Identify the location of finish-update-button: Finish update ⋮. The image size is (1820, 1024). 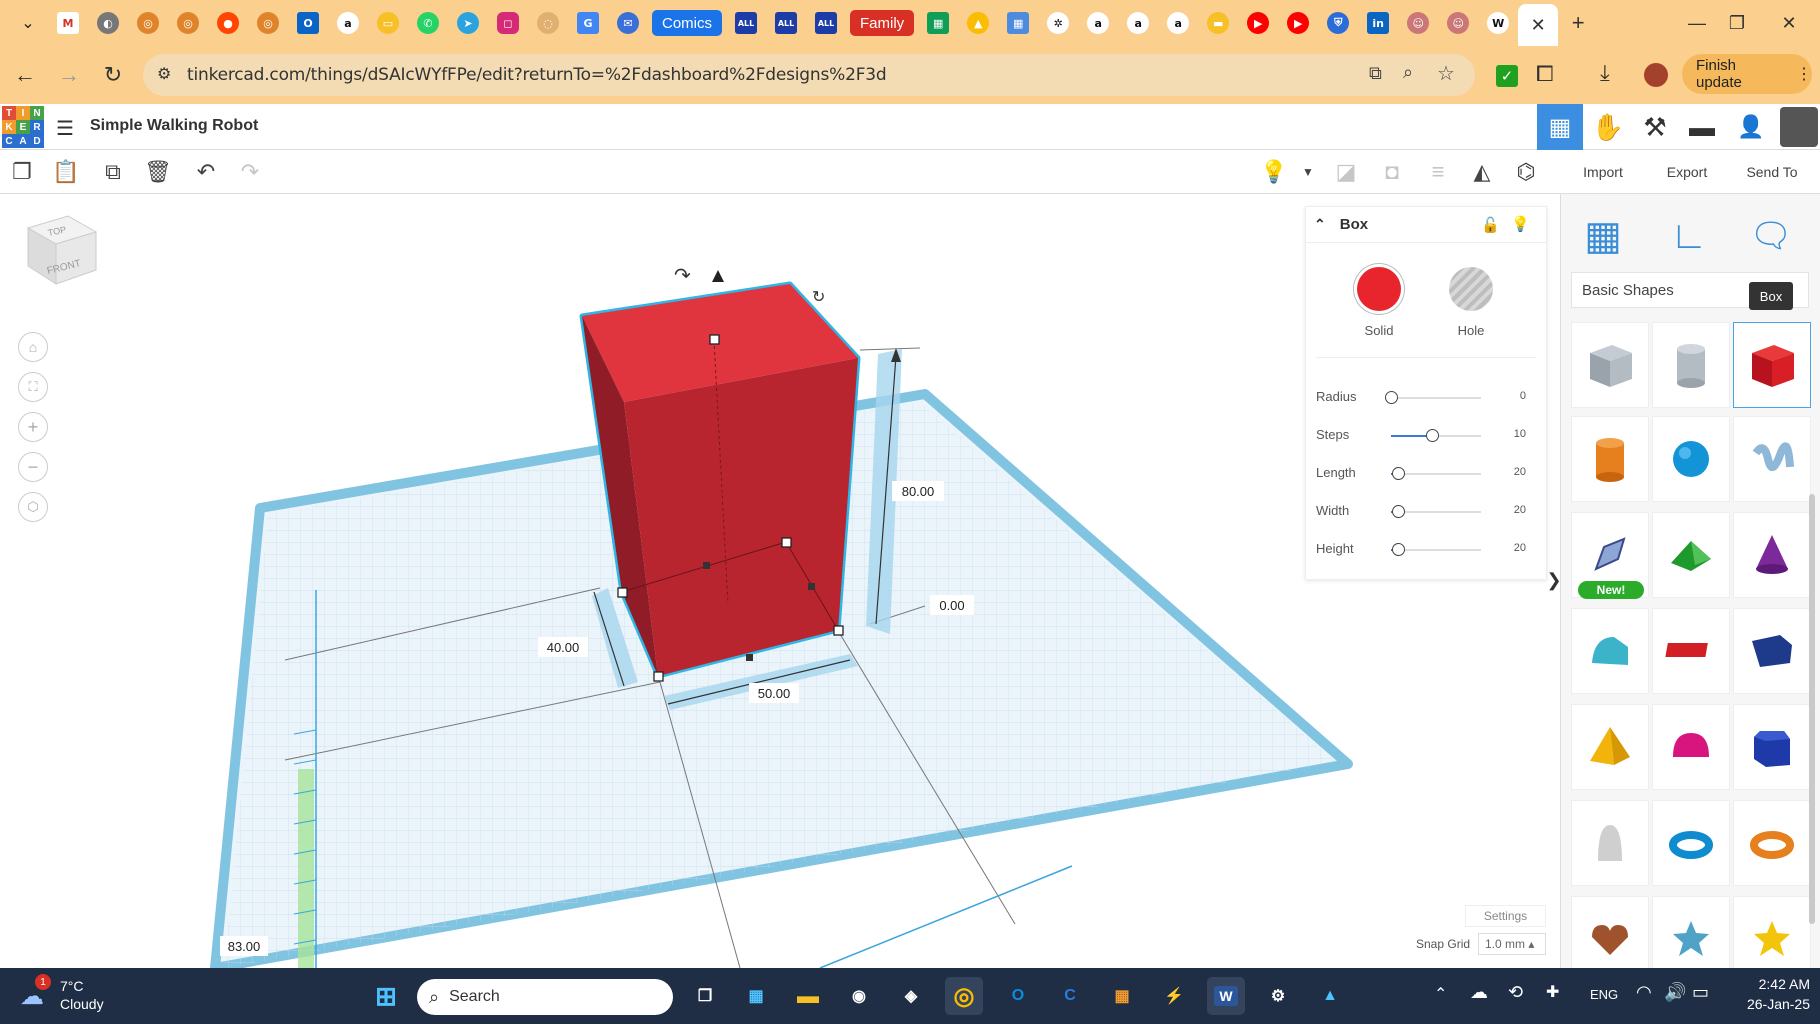
(1747, 74).